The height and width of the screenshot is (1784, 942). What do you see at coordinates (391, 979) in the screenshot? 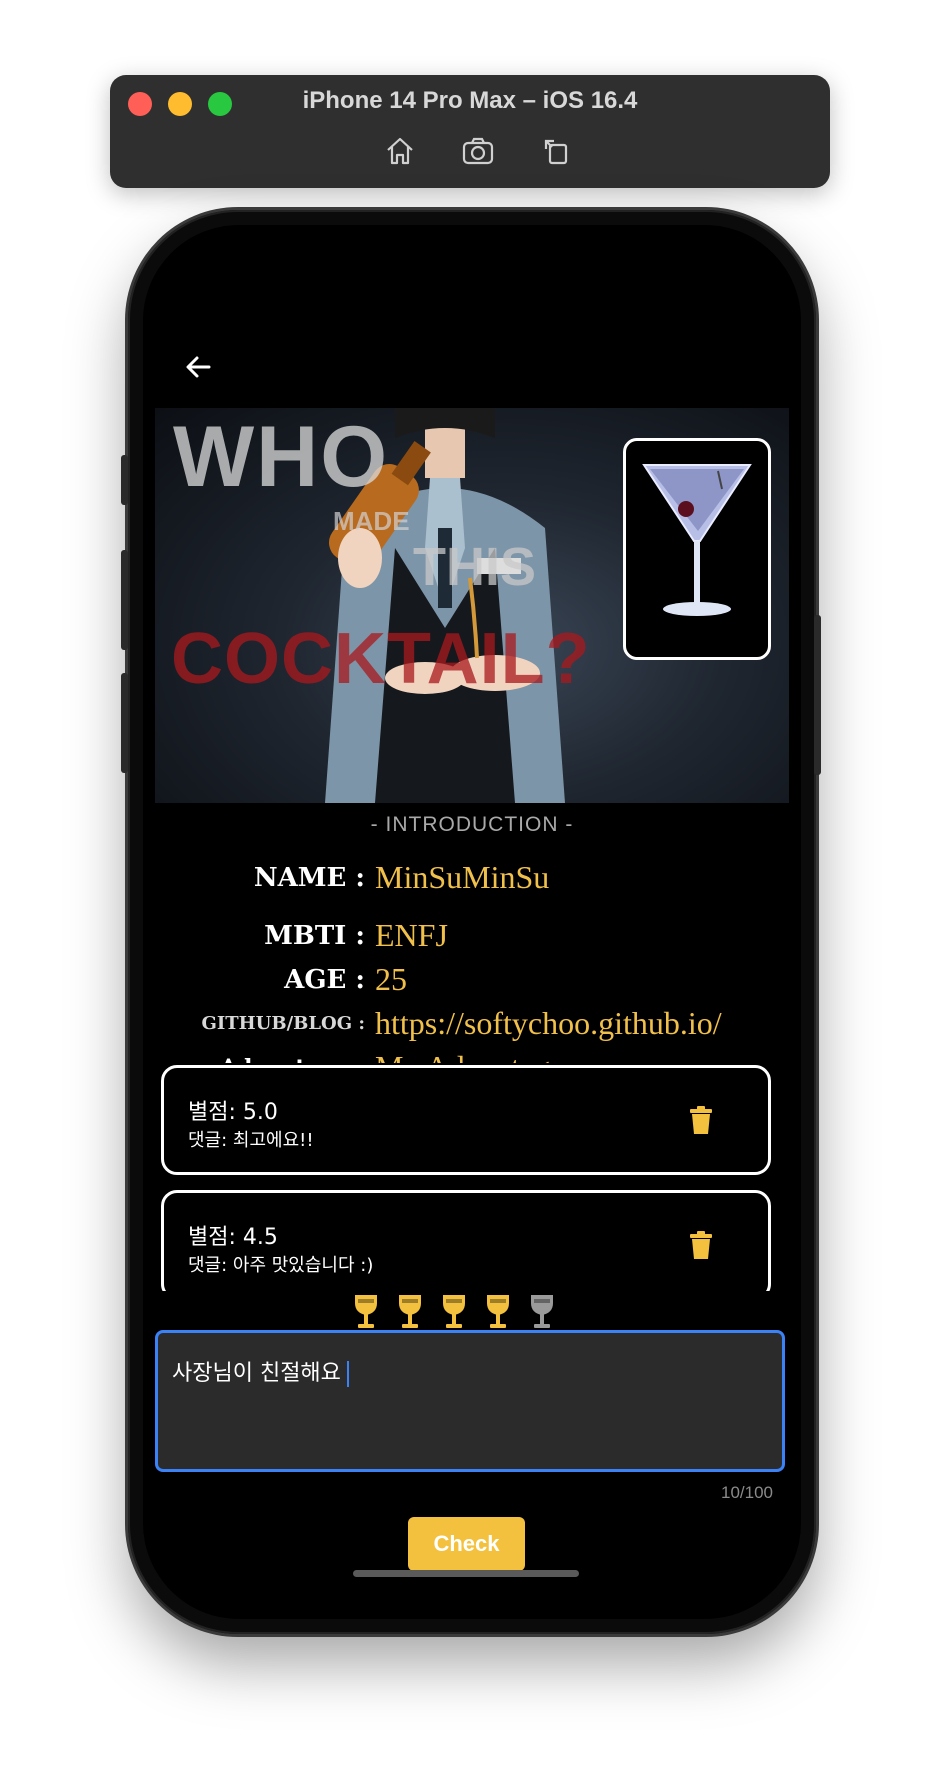
I see `info-value: 25` at bounding box center [391, 979].